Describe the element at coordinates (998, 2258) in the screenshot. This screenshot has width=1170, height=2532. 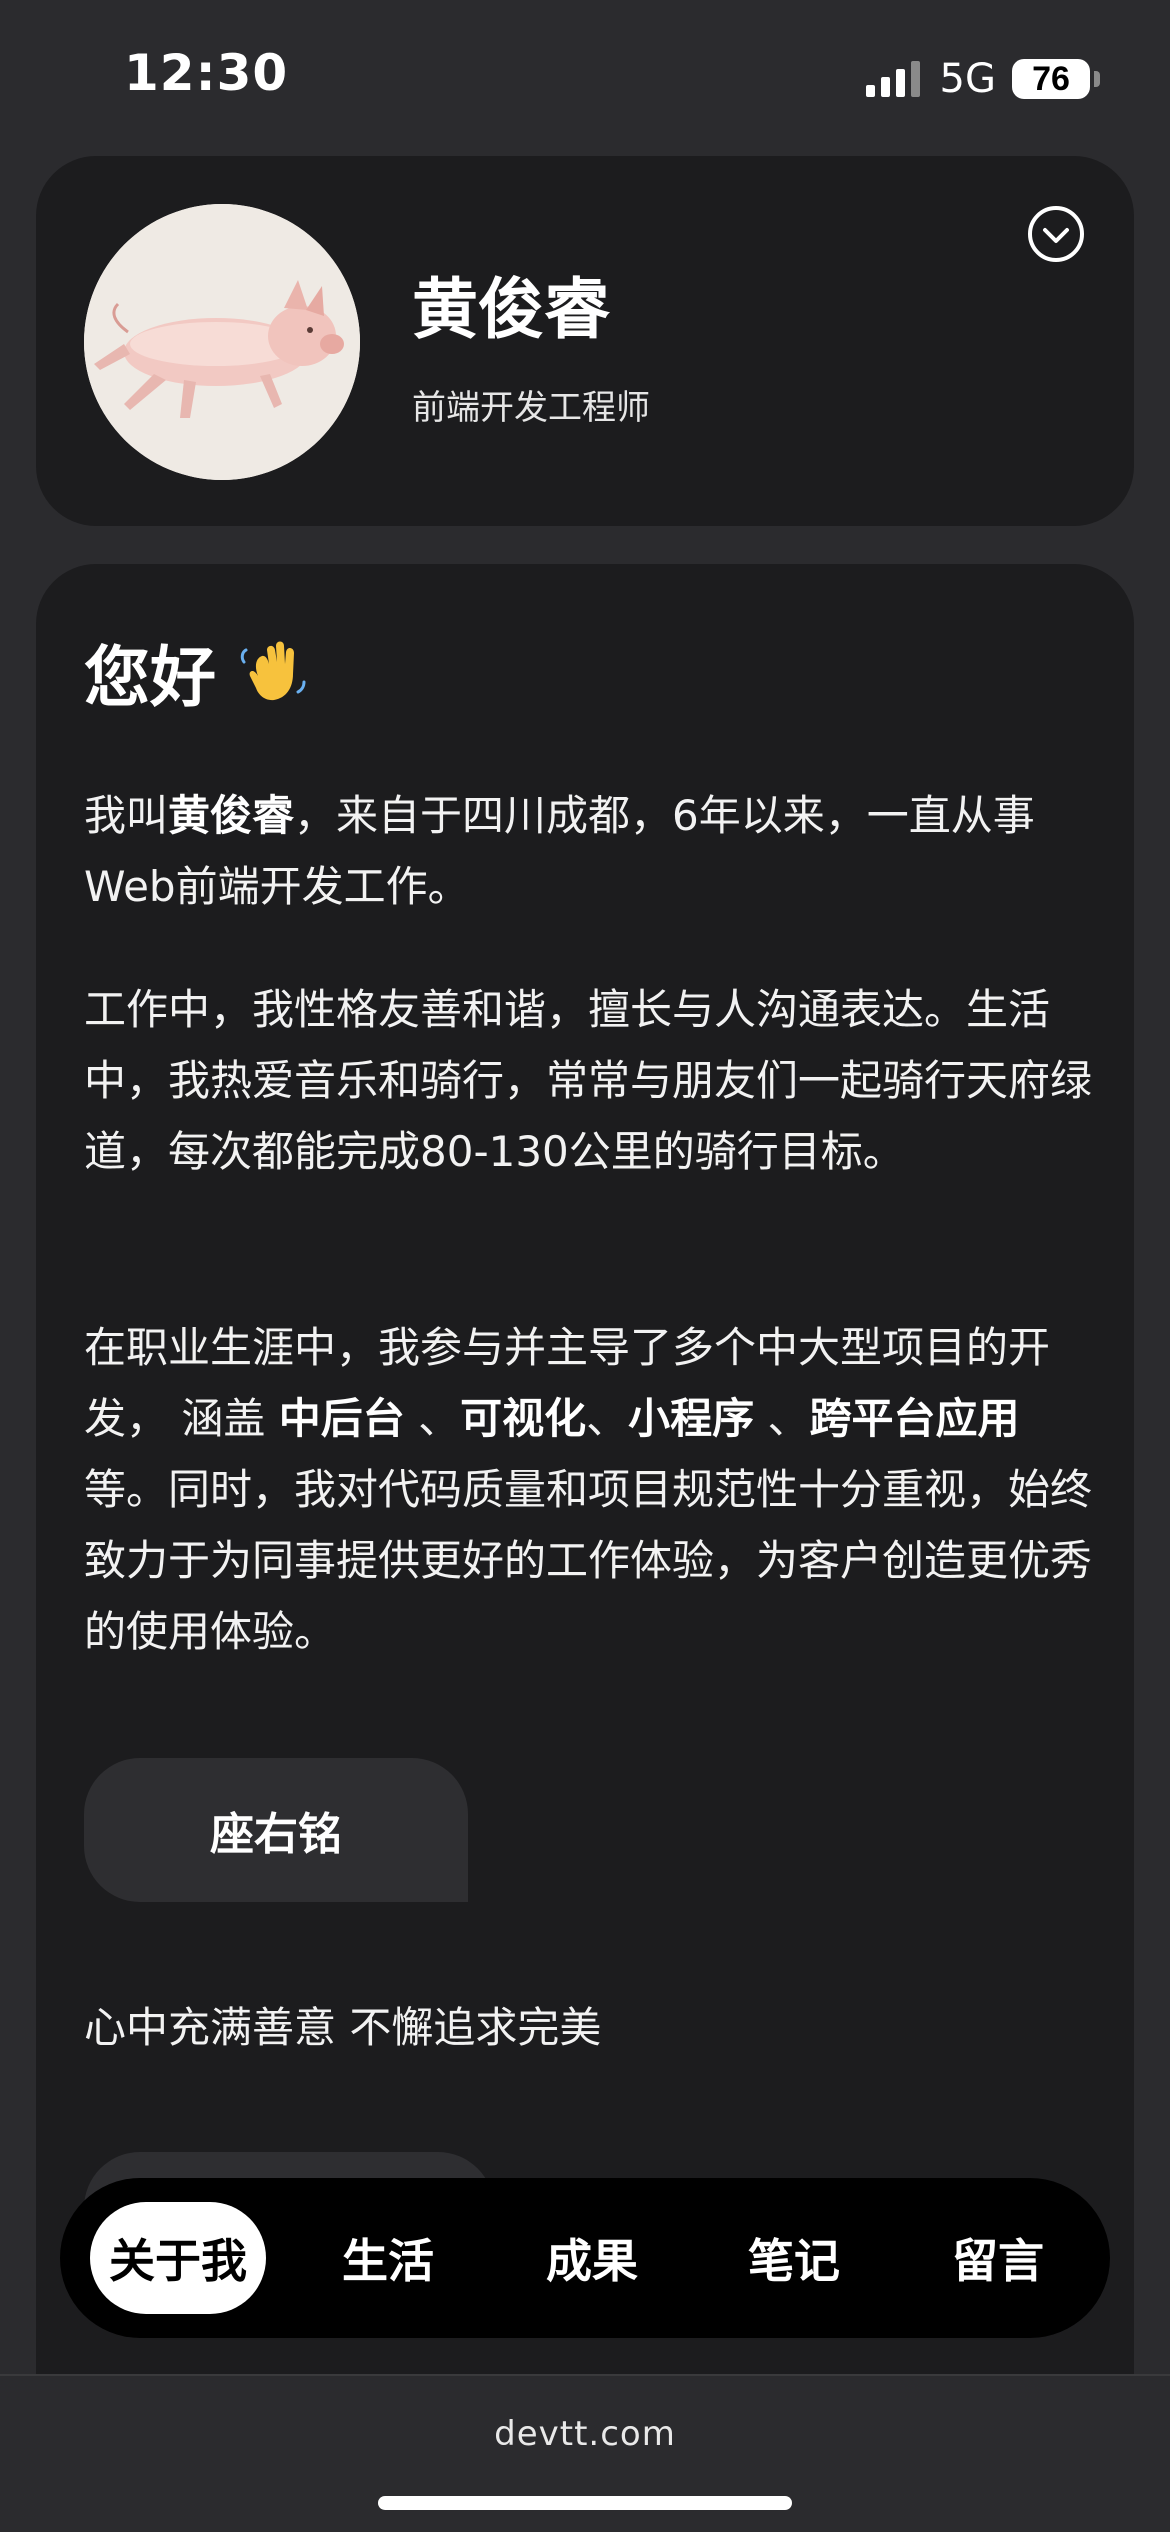
I see `nav-messages: 留言` at that location.